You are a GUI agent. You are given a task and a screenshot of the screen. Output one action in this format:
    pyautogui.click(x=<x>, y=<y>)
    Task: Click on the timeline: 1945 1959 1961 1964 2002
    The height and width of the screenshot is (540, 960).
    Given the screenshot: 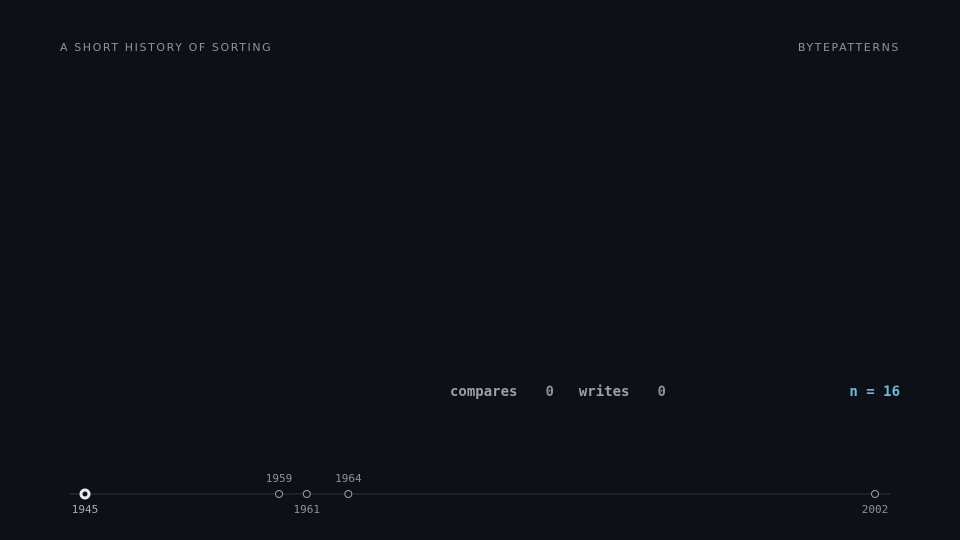 What is the action you would take?
    pyautogui.click(x=480, y=495)
    